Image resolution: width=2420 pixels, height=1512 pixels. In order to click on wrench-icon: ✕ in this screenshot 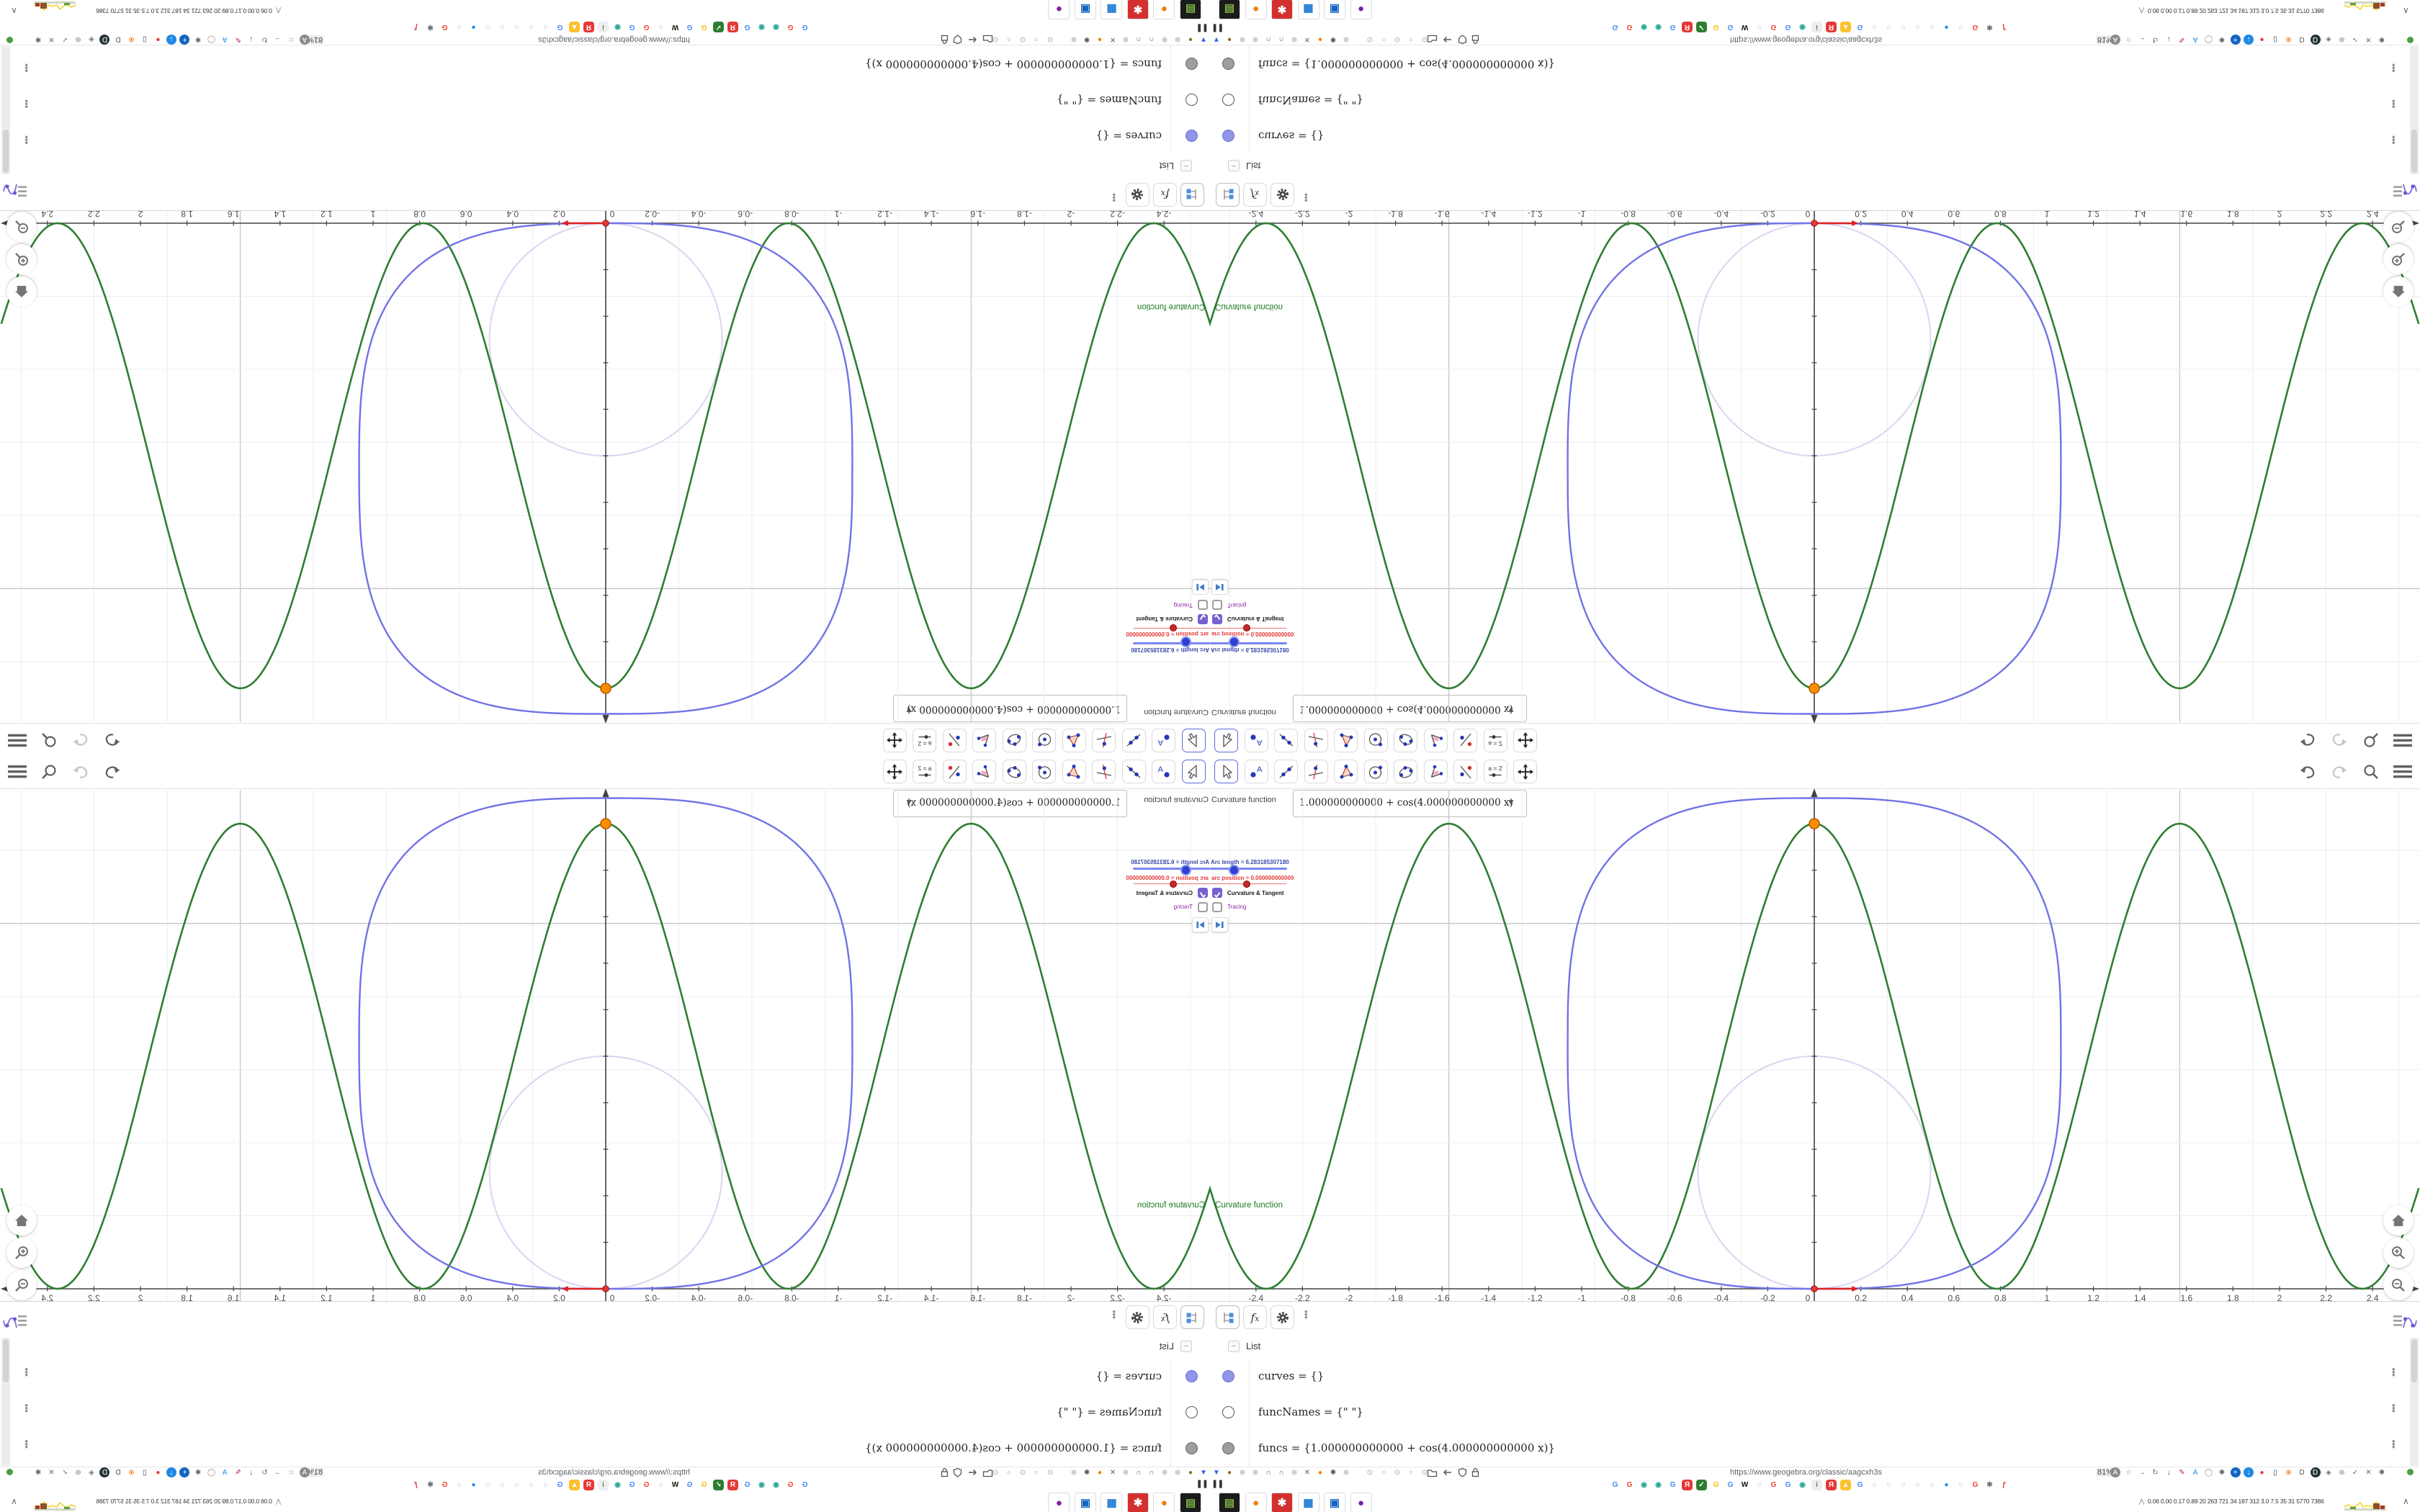, I will do `click(1113, 40)`.